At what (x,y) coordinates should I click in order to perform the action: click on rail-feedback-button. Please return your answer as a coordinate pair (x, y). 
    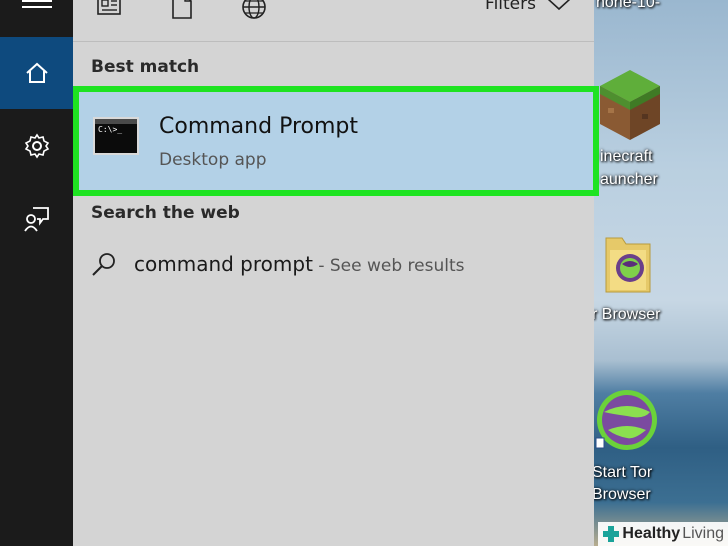
    Looking at the image, I should click on (36, 219).